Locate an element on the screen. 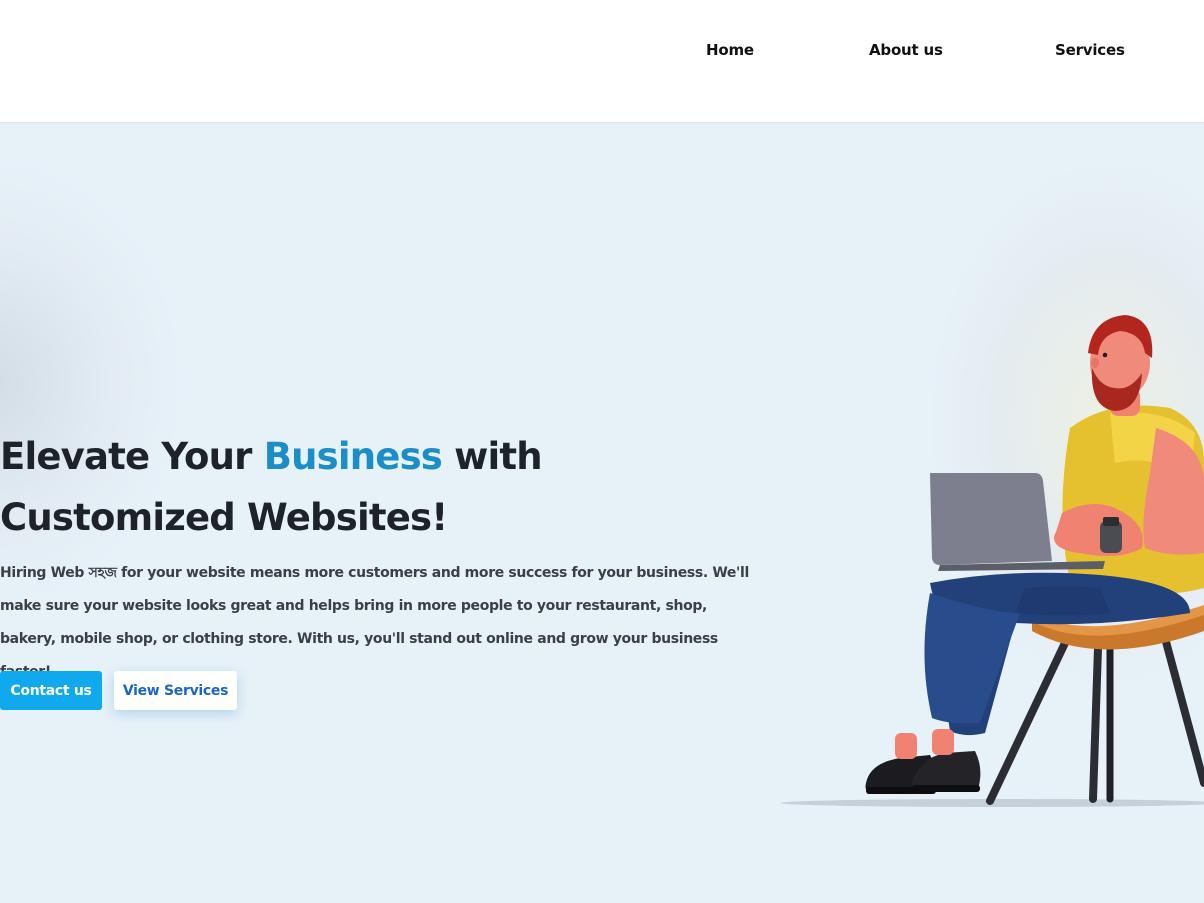 The height and width of the screenshot is (903, 1204). top-navbar: Home About us Services is located at coordinates (602, 61).